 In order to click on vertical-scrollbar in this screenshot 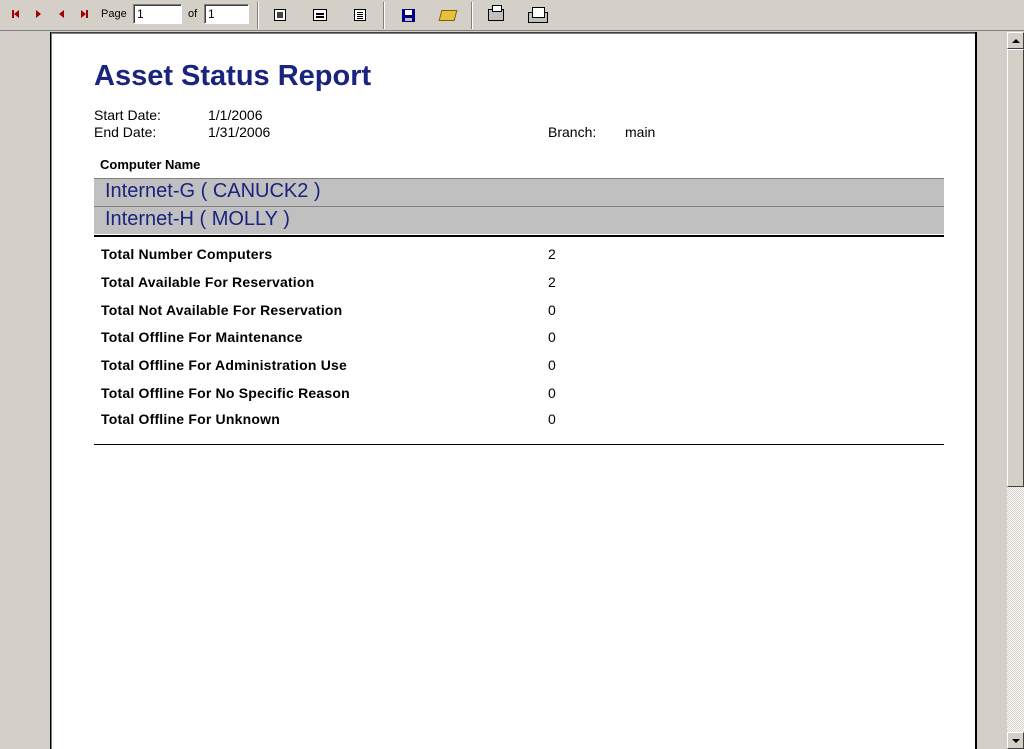, I will do `click(1015, 390)`.